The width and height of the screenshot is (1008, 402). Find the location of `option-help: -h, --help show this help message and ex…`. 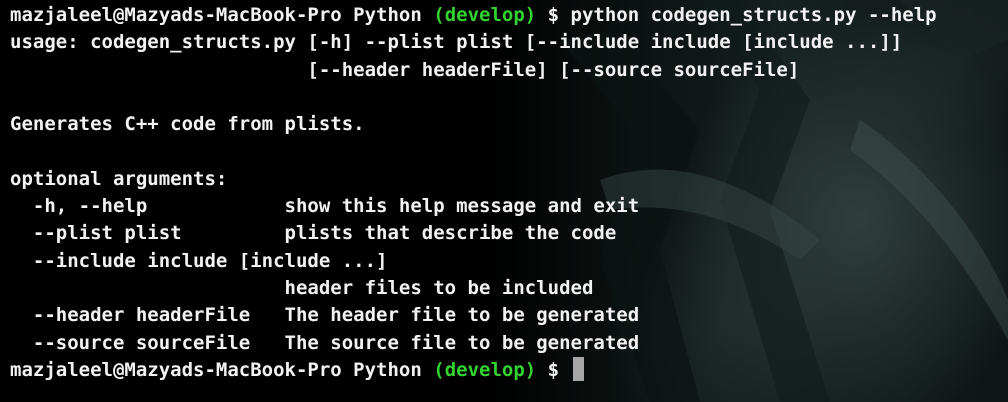

option-help: -h, --help show this help message and ex… is located at coordinates (325, 206).